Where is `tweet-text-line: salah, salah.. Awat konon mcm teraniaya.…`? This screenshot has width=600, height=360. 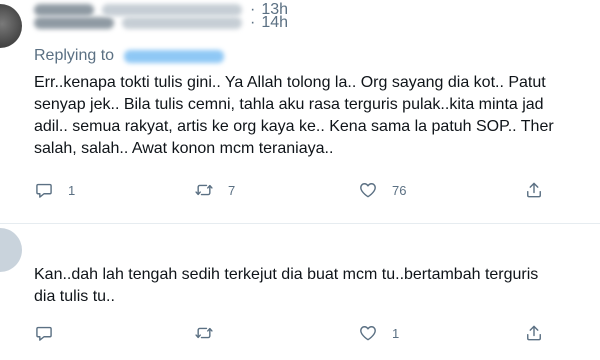
tweet-text-line: salah, salah.. Awat konon mcm teraniaya.… is located at coordinates (184, 148).